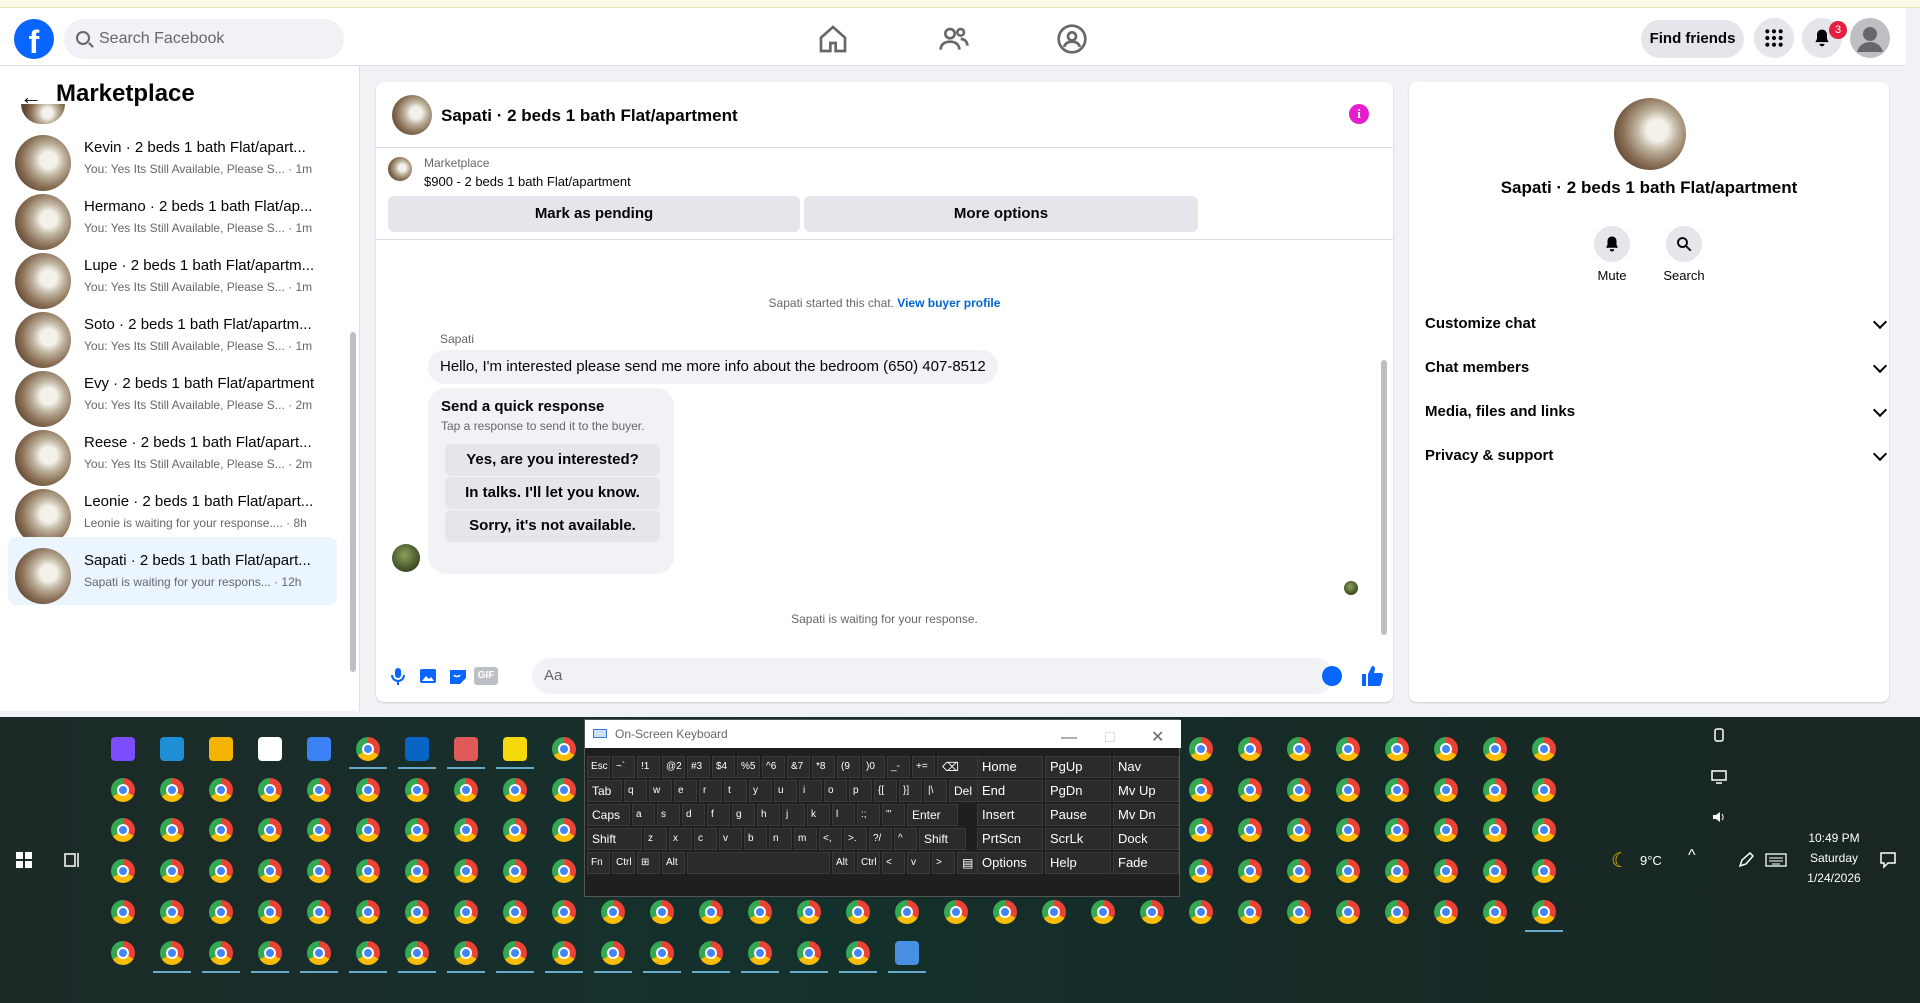  What do you see at coordinates (172, 749) in the screenshot?
I see `edge-icon` at bounding box center [172, 749].